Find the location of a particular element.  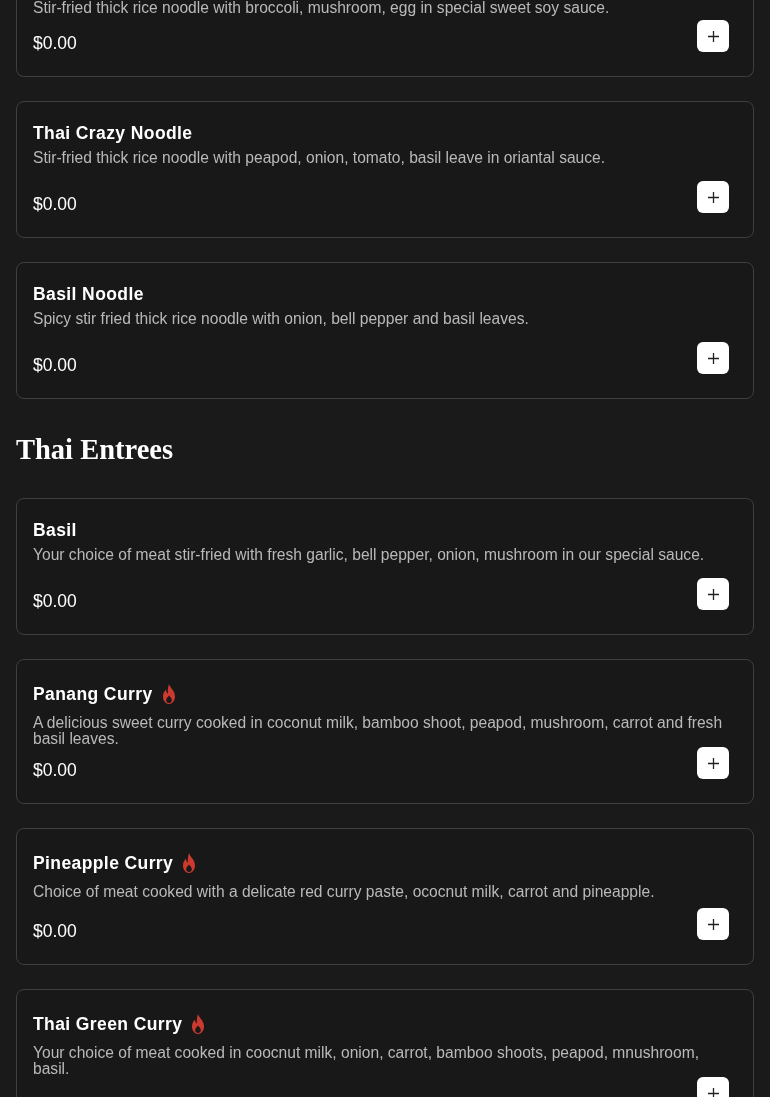

item-name: Basil is located at coordinates (55, 530).